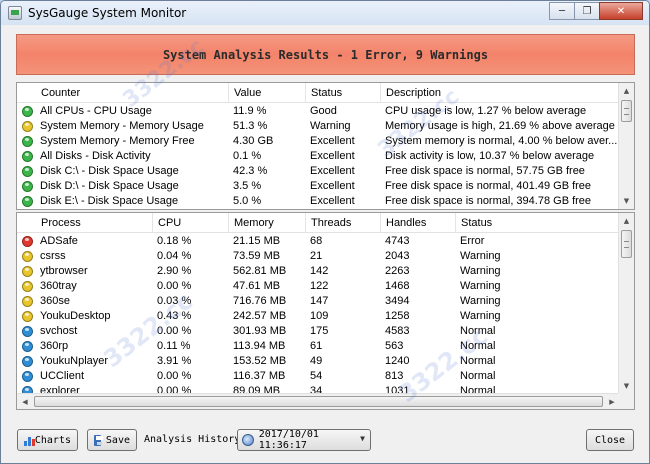 Image resolution: width=650 pixels, height=464 pixels. I want to click on process-row: UCClient 0.00 % 116.37 MB 54 813 Normal, so click(318, 376).